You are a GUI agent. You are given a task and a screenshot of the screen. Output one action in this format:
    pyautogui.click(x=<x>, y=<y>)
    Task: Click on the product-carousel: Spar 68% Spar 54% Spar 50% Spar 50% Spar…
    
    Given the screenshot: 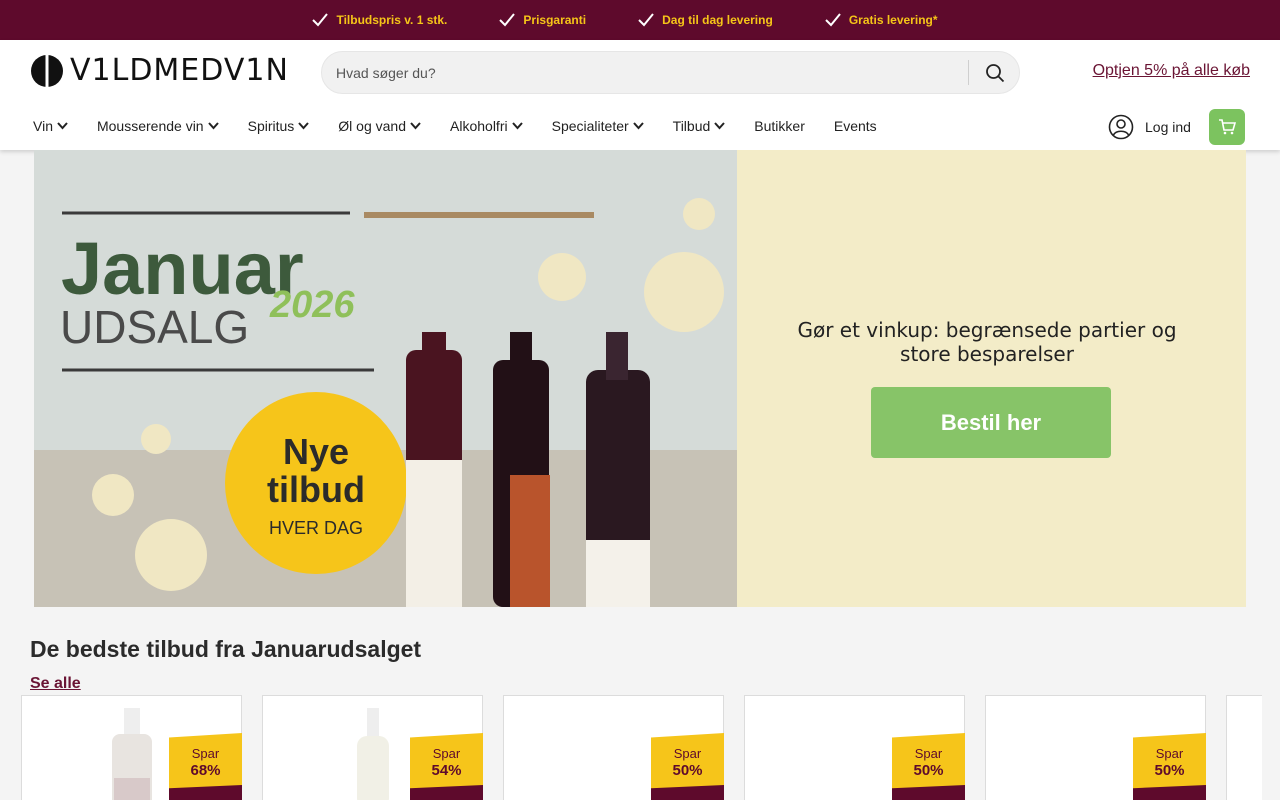 What is the action you would take?
    pyautogui.click(x=641, y=747)
    